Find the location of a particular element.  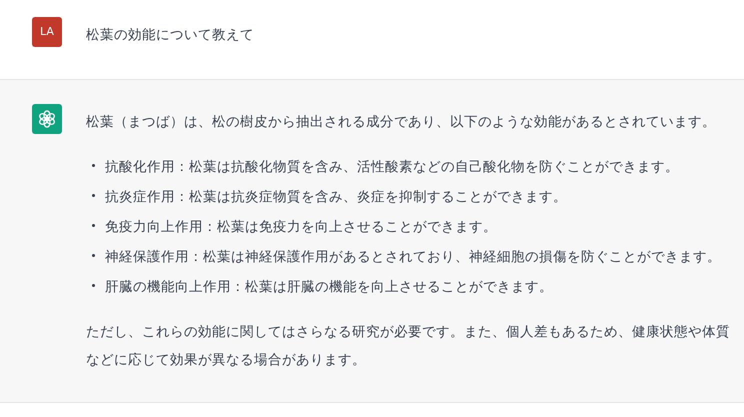

list-item-text: 抗炎症作用：松葉は抗炎症物質を含み、炎症を抑制することができます。 is located at coordinates (336, 197).